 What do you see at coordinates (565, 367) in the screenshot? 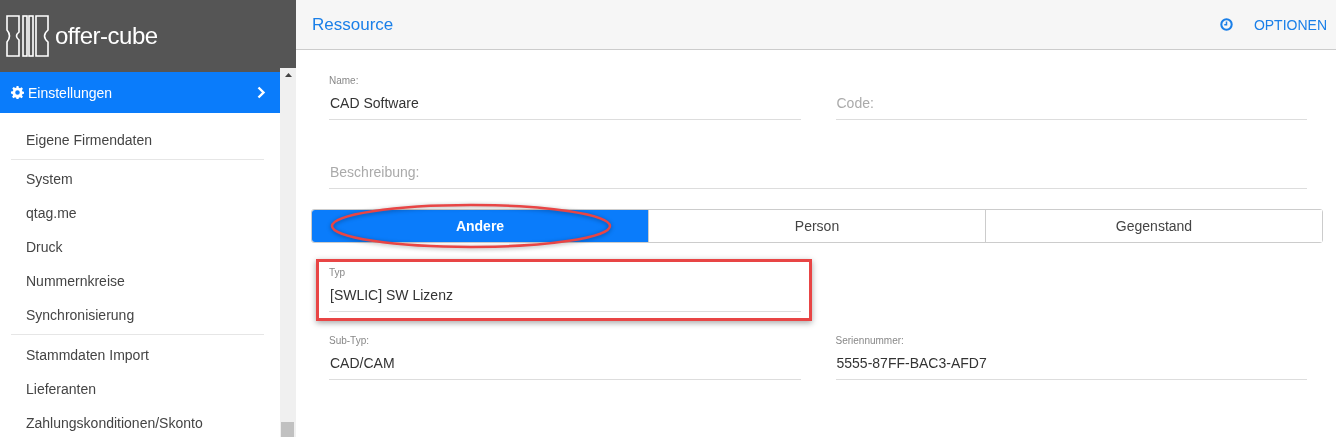
I see `input-field: CAD/CAM` at bounding box center [565, 367].